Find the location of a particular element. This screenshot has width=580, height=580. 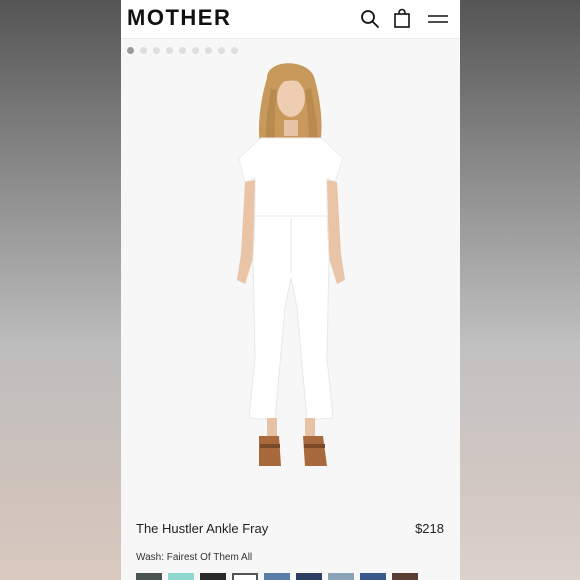

brand-logo: MOTHER is located at coordinates (179, 18).